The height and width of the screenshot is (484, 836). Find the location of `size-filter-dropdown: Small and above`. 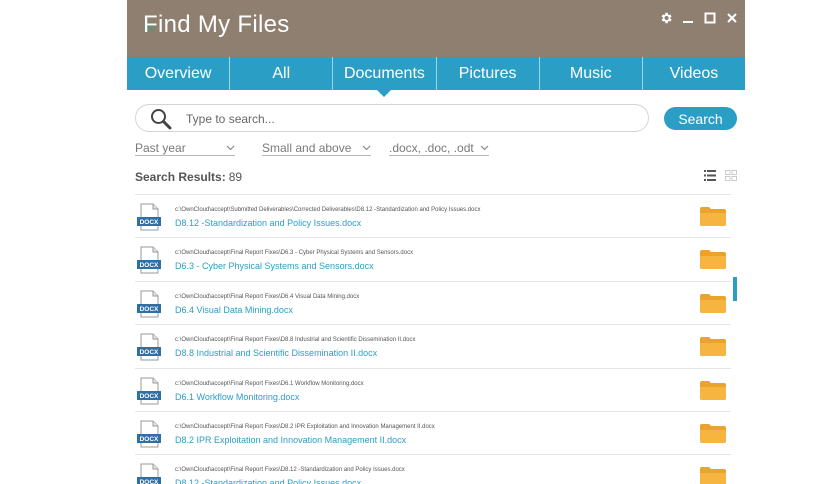

size-filter-dropdown: Small and above is located at coordinates (316, 148).